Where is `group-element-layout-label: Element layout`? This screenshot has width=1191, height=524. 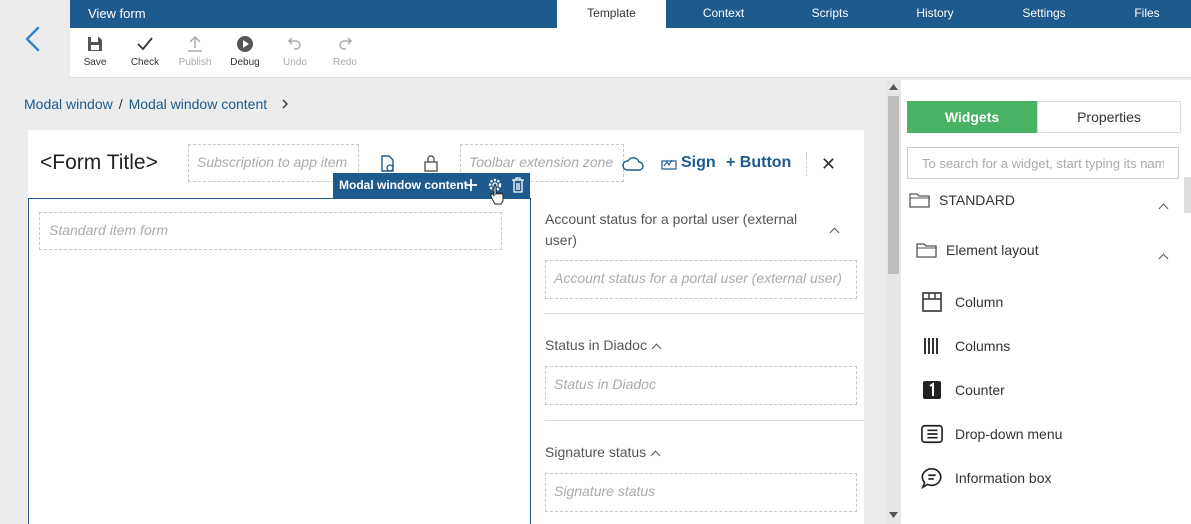
group-element-layout-label: Element layout is located at coordinates (992, 250).